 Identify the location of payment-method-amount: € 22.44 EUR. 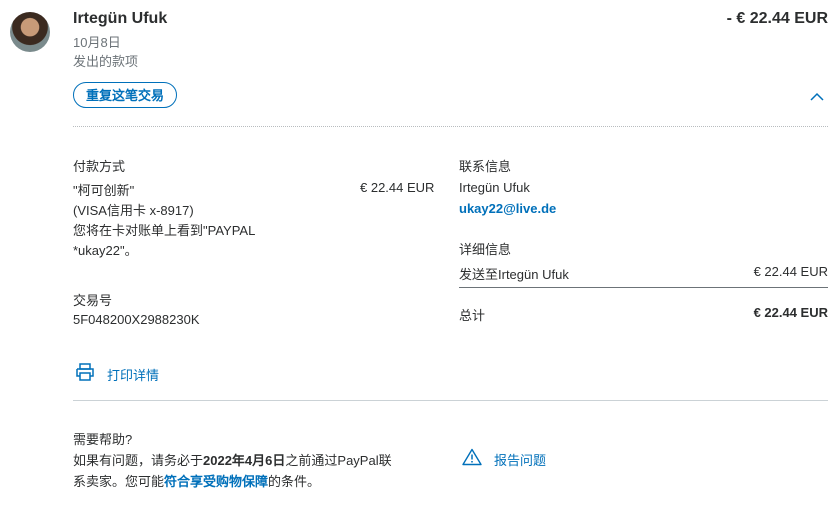
(397, 187).